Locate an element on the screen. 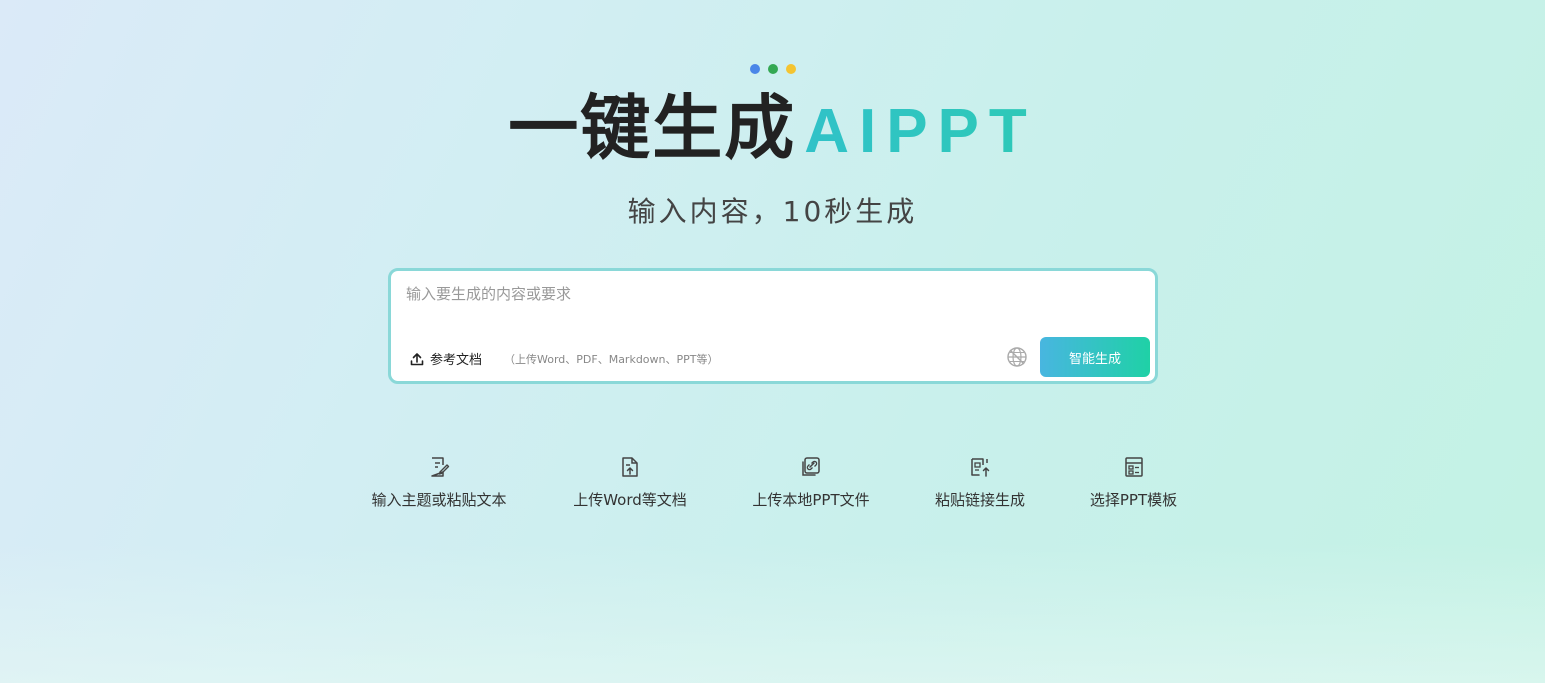 The width and height of the screenshot is (1545, 683). page-title: 一键生成 AIPPT is located at coordinates (772, 130).